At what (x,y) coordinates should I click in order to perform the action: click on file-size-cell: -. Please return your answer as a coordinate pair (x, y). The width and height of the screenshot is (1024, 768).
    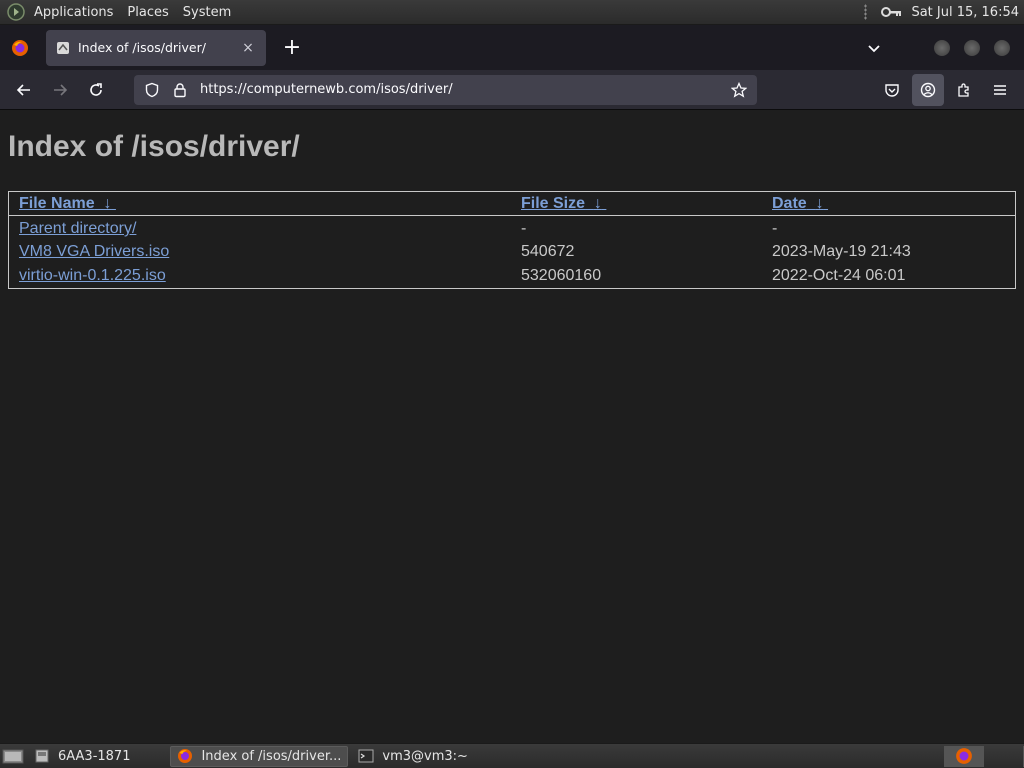
    Looking at the image, I should click on (524, 228).